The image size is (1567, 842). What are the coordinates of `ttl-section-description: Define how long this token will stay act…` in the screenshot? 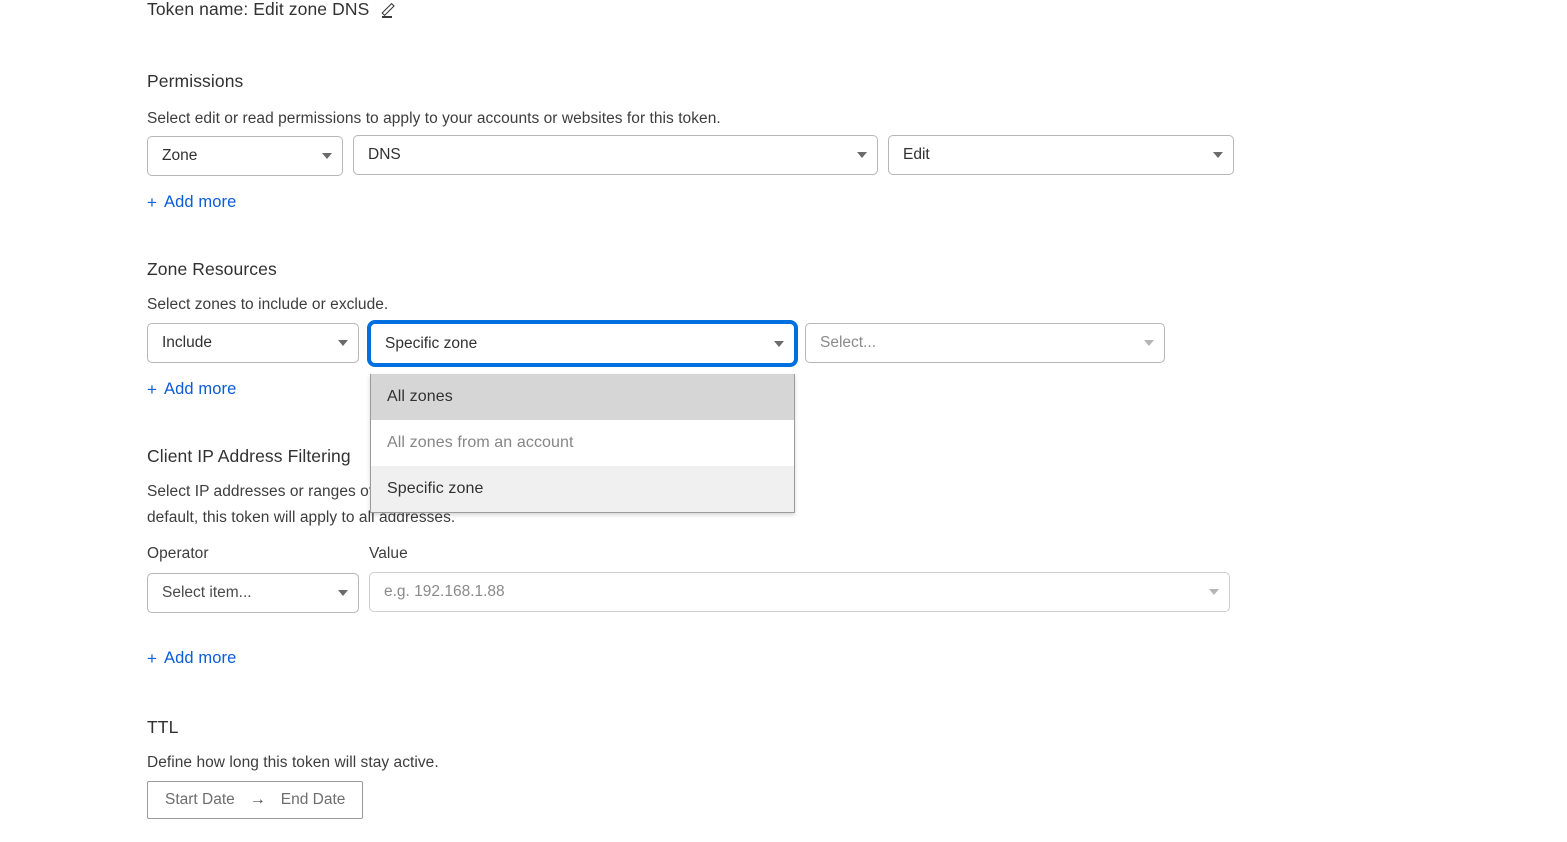 It's located at (293, 762).